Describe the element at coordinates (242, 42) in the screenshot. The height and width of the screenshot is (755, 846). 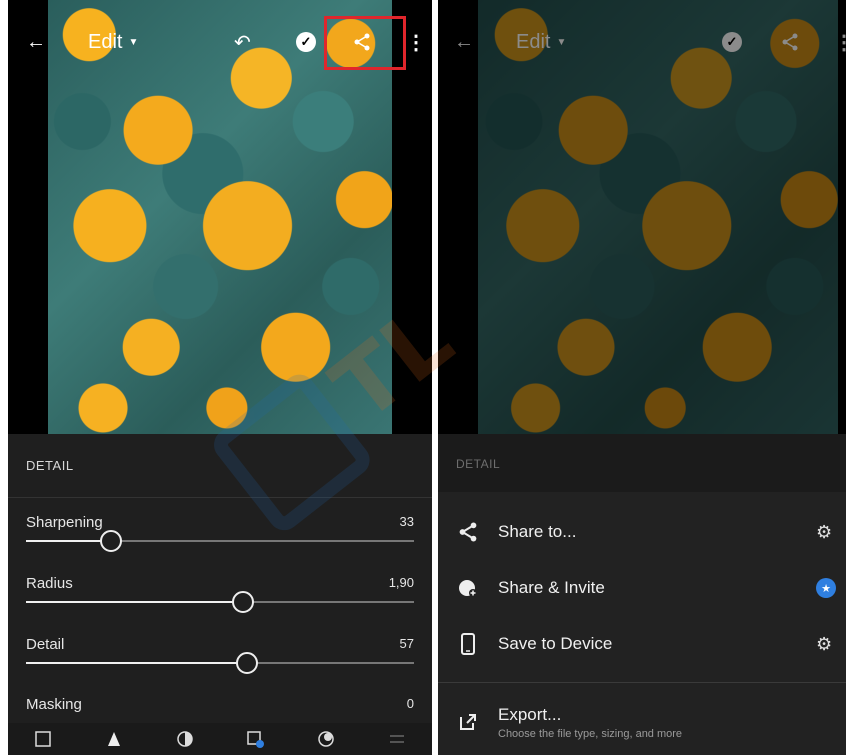
I see `undo-icon: ↶` at that location.